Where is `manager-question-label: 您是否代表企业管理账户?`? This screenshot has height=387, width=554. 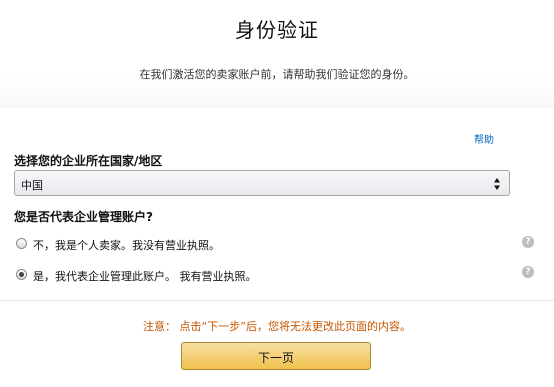
manager-question-label: 您是否代表企业管理账户? is located at coordinates (83, 217).